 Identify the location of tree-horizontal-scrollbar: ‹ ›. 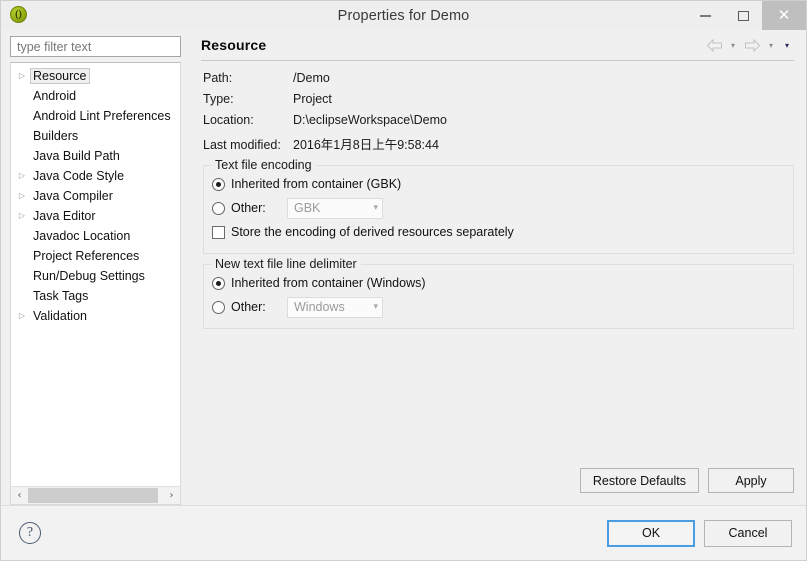
(95, 495).